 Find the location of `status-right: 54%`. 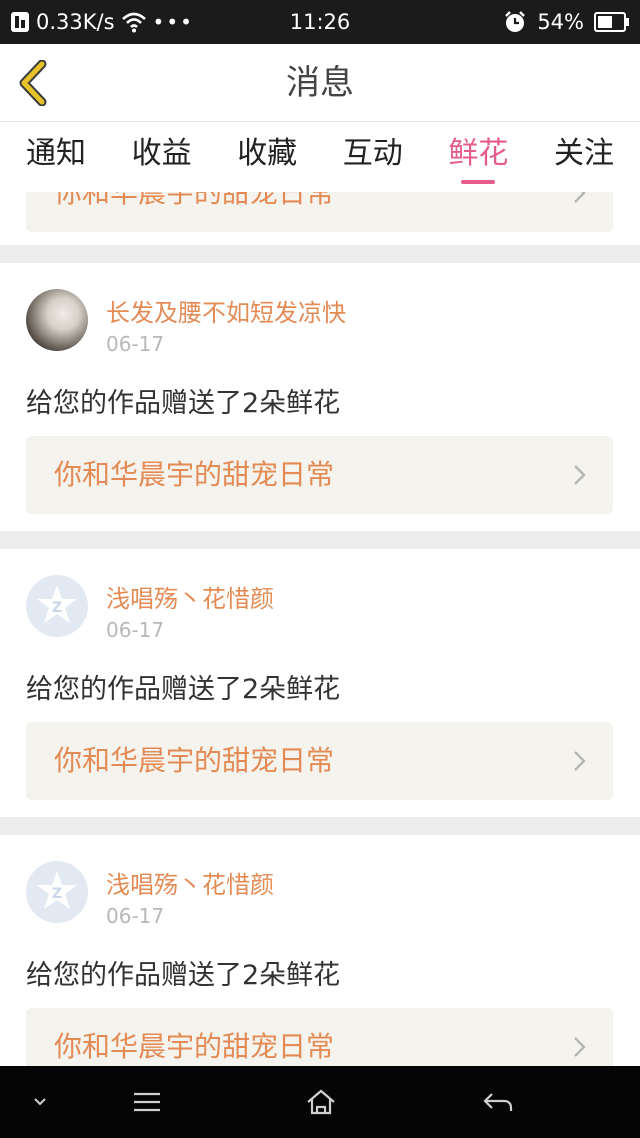

status-right: 54% is located at coordinates (566, 22).